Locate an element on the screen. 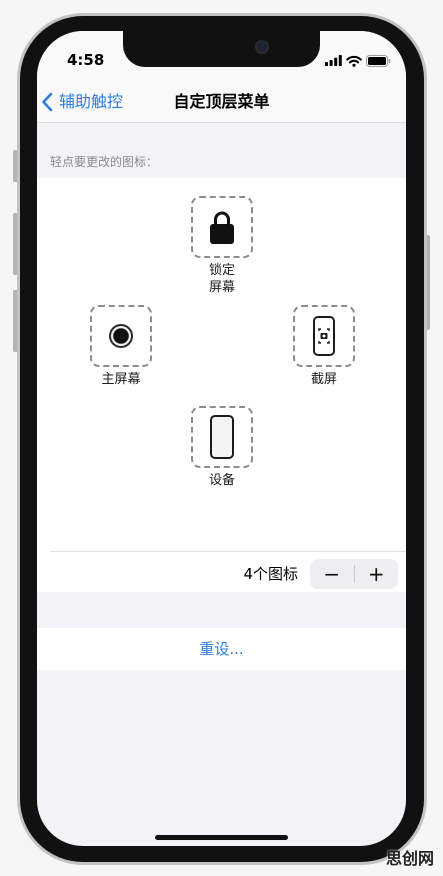 This screenshot has height=876, width=443. icon-label: 主屏幕 is located at coordinates (121, 379).